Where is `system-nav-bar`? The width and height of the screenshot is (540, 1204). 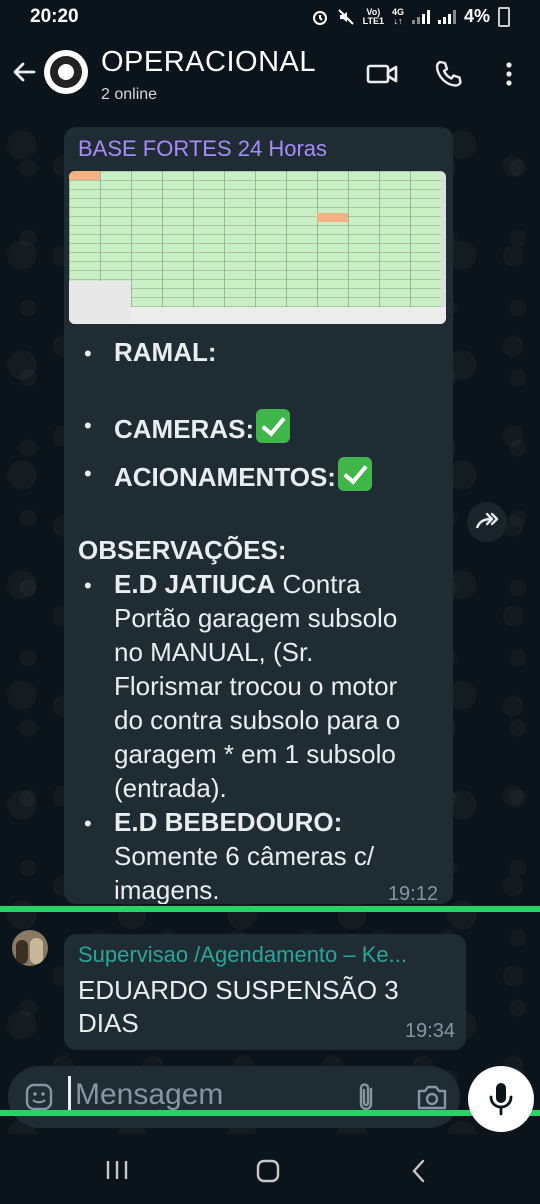 system-nav-bar is located at coordinates (270, 1169).